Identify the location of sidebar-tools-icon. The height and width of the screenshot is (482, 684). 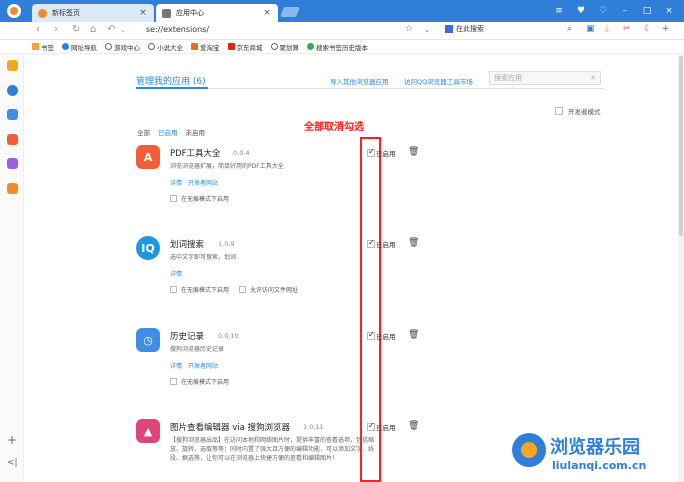
(12, 163).